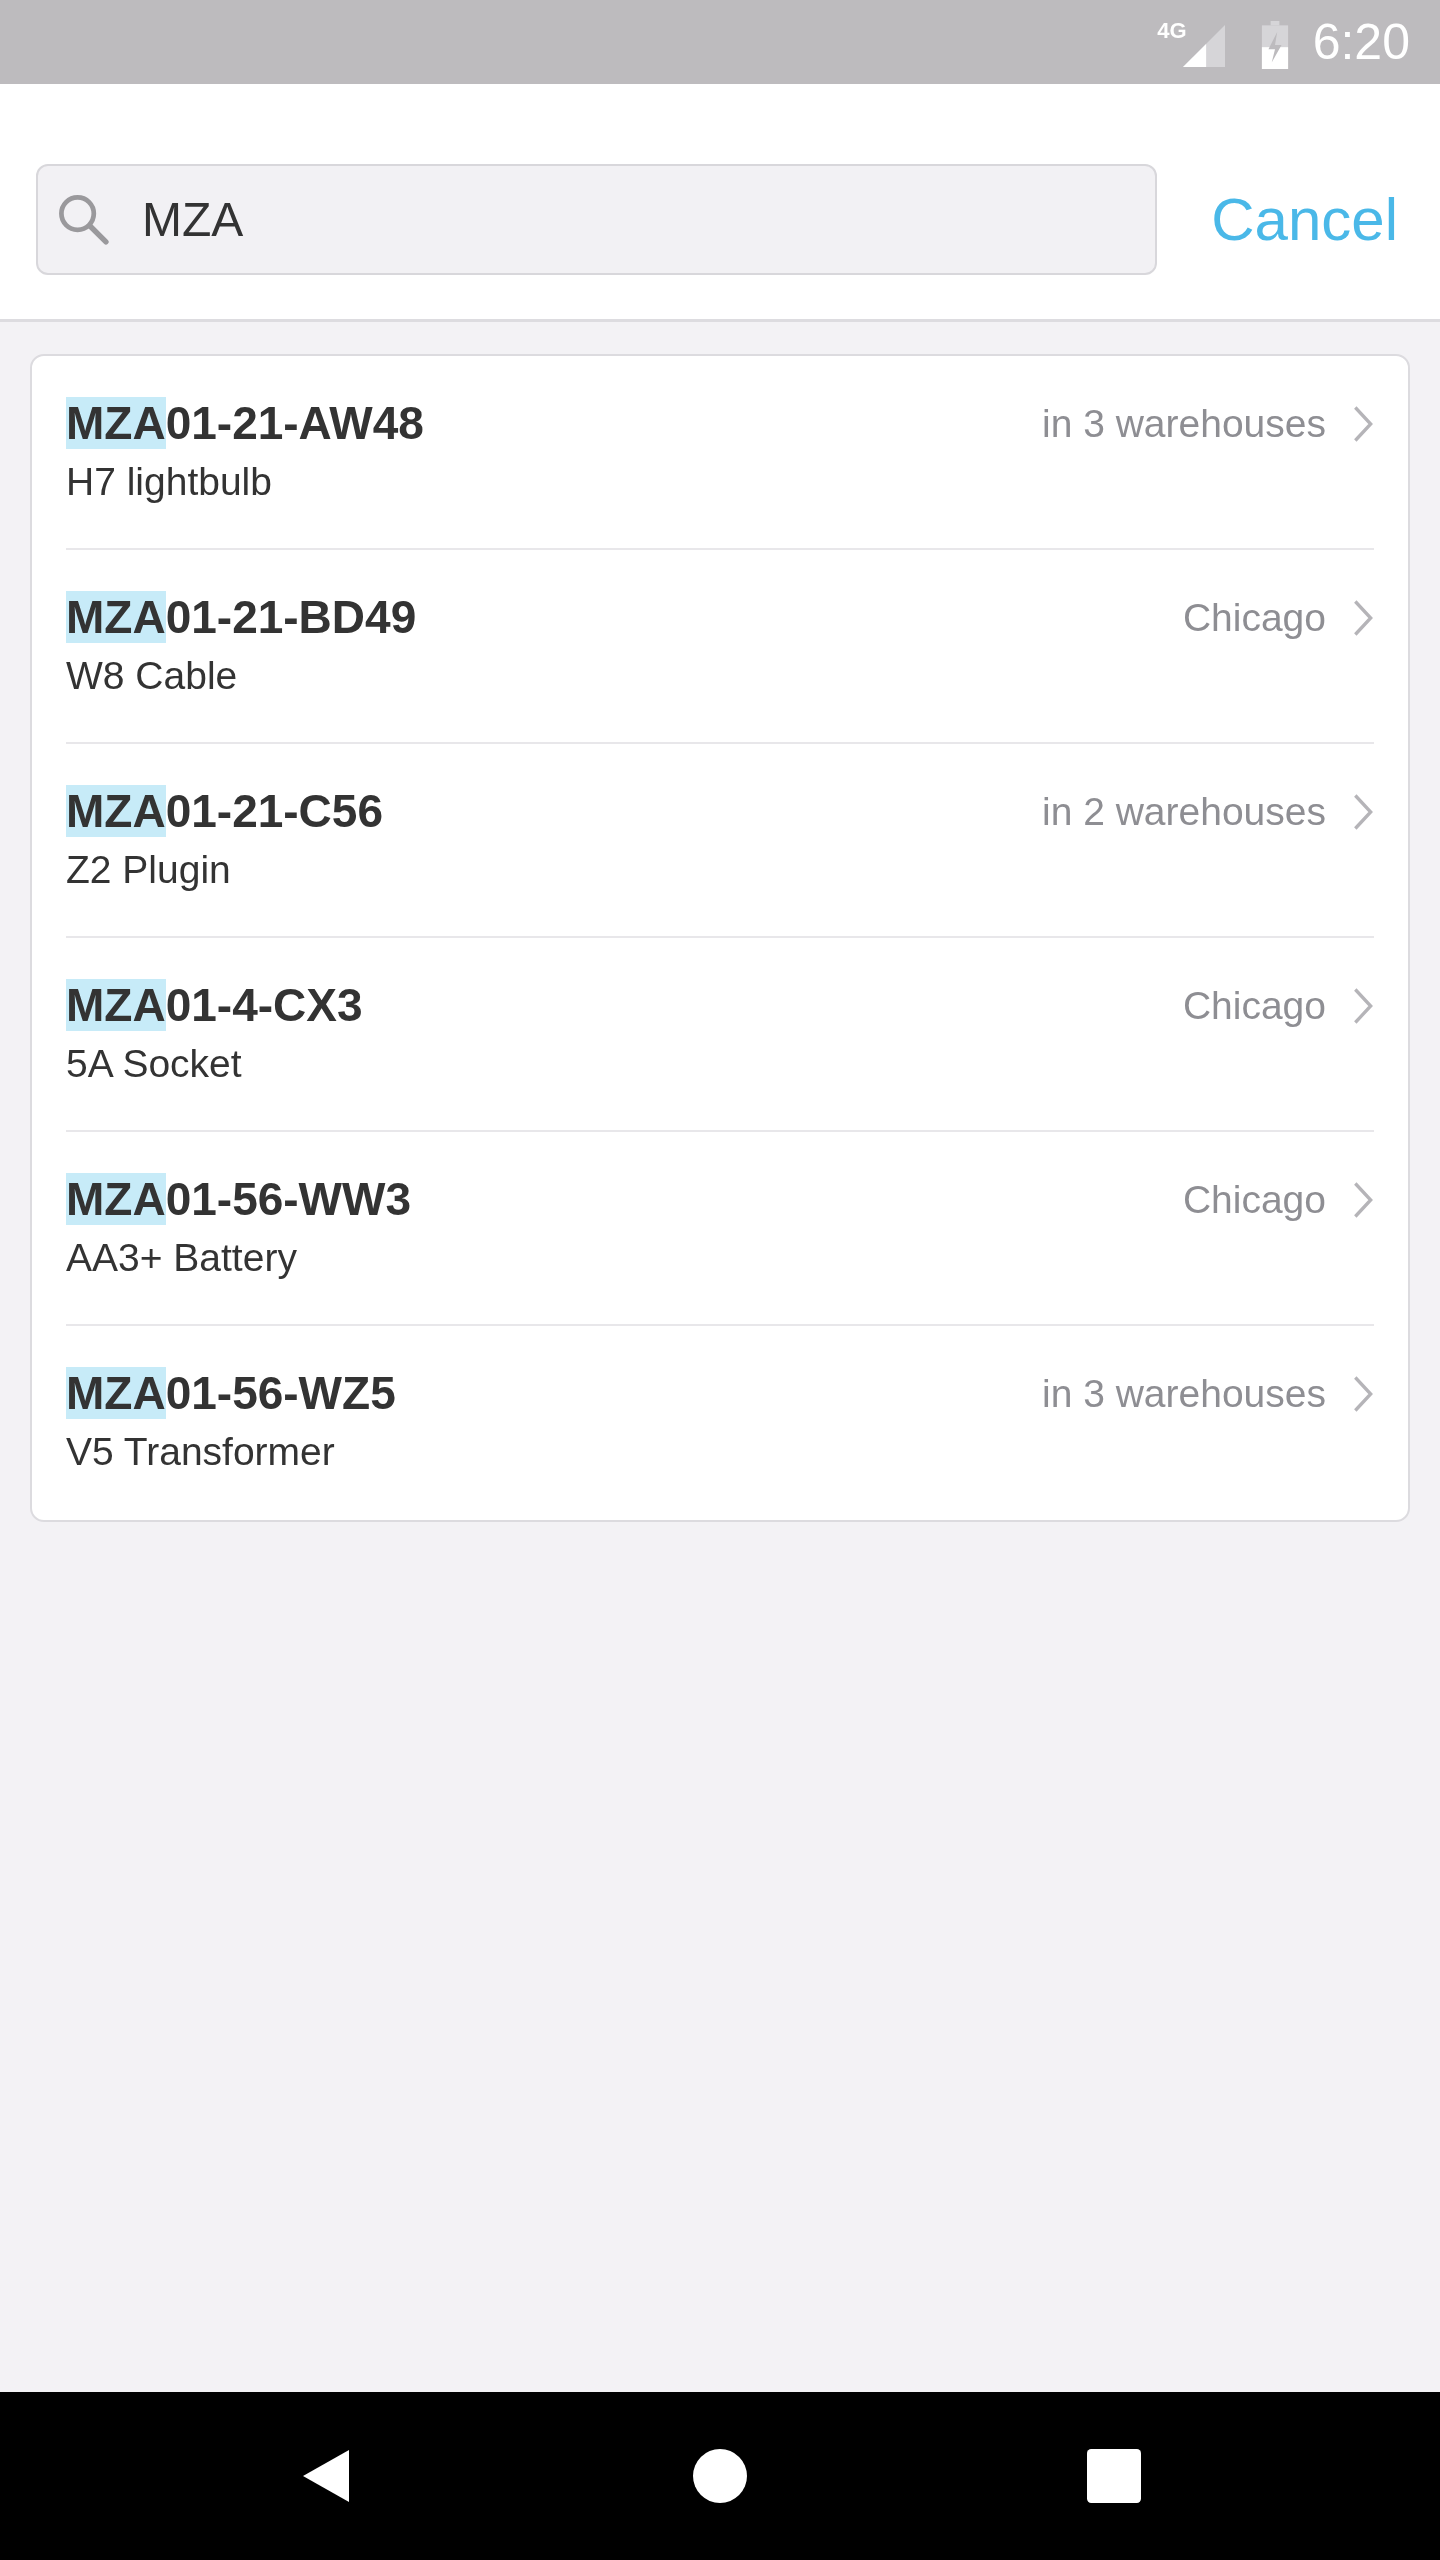  I want to click on result-row: MZA01-56-WZ5 V5 Transformer in 3 warehouses, so click(720, 1423).